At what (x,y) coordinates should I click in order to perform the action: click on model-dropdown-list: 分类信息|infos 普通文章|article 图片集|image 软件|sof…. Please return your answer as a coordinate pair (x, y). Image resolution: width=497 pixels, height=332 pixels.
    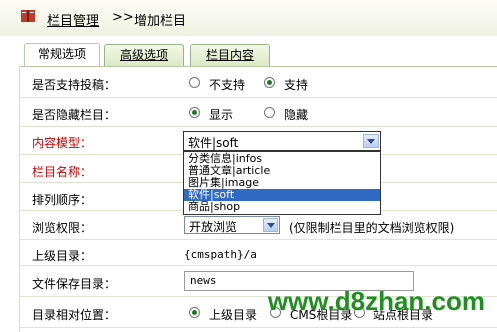
    Looking at the image, I should click on (282, 183).